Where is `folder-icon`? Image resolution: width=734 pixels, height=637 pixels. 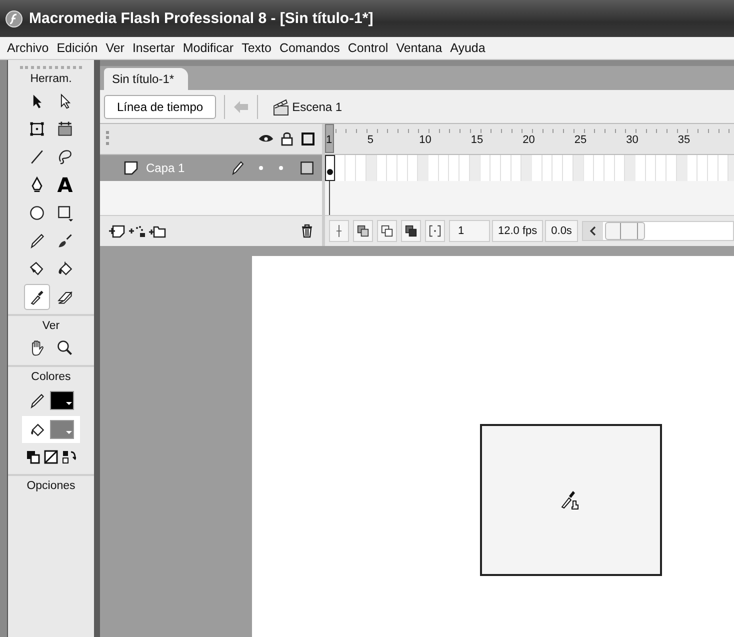 folder-icon is located at coordinates (157, 231).